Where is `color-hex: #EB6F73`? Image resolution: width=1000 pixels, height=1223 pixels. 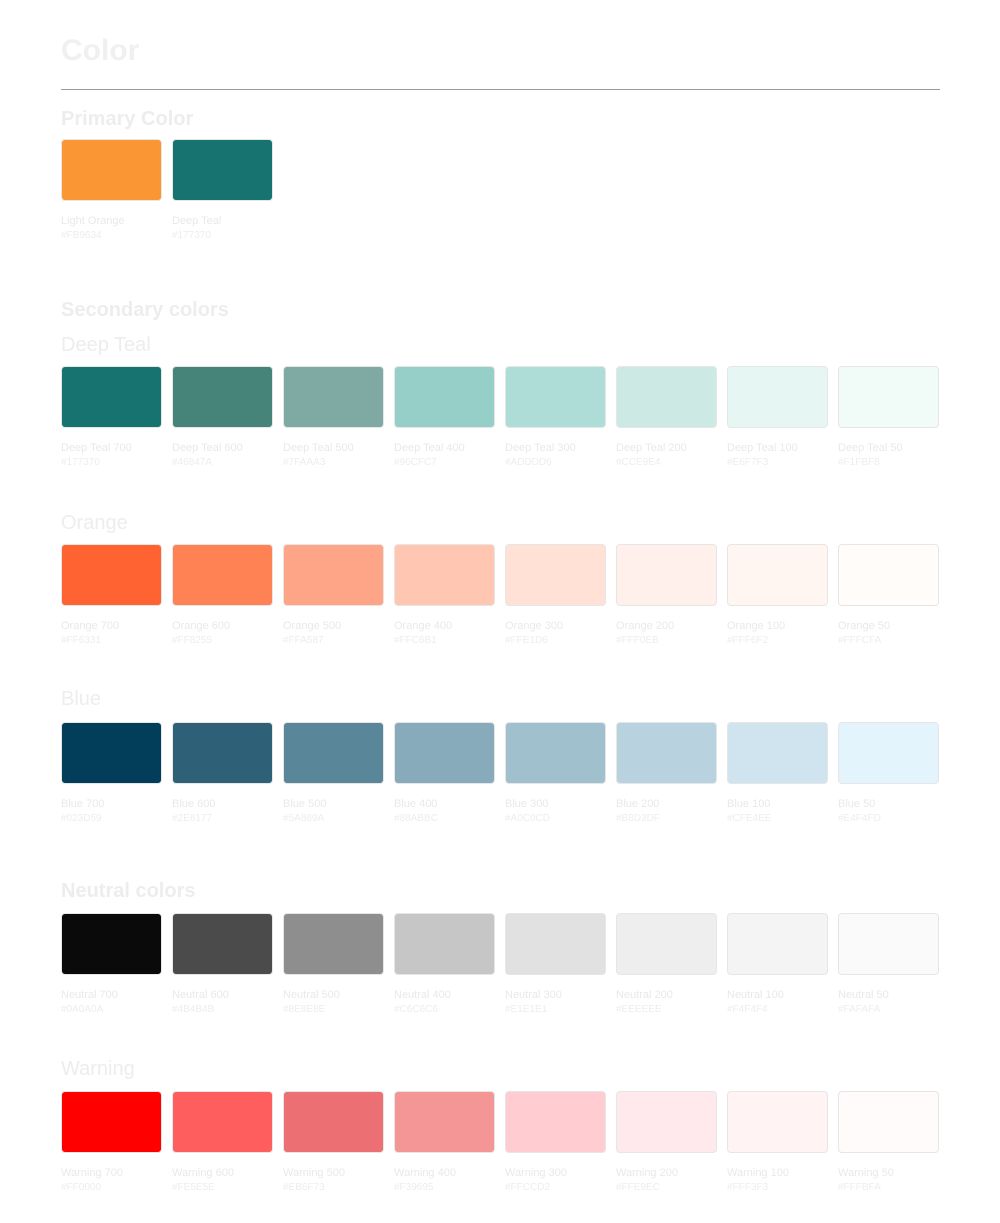 color-hex: #EB6F73 is located at coordinates (304, 1187).